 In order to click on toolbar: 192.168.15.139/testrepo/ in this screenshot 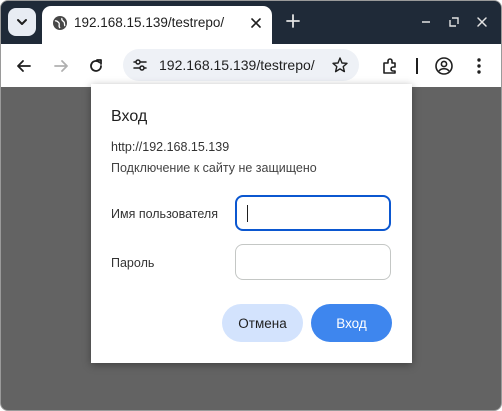, I will do `click(251, 65)`.